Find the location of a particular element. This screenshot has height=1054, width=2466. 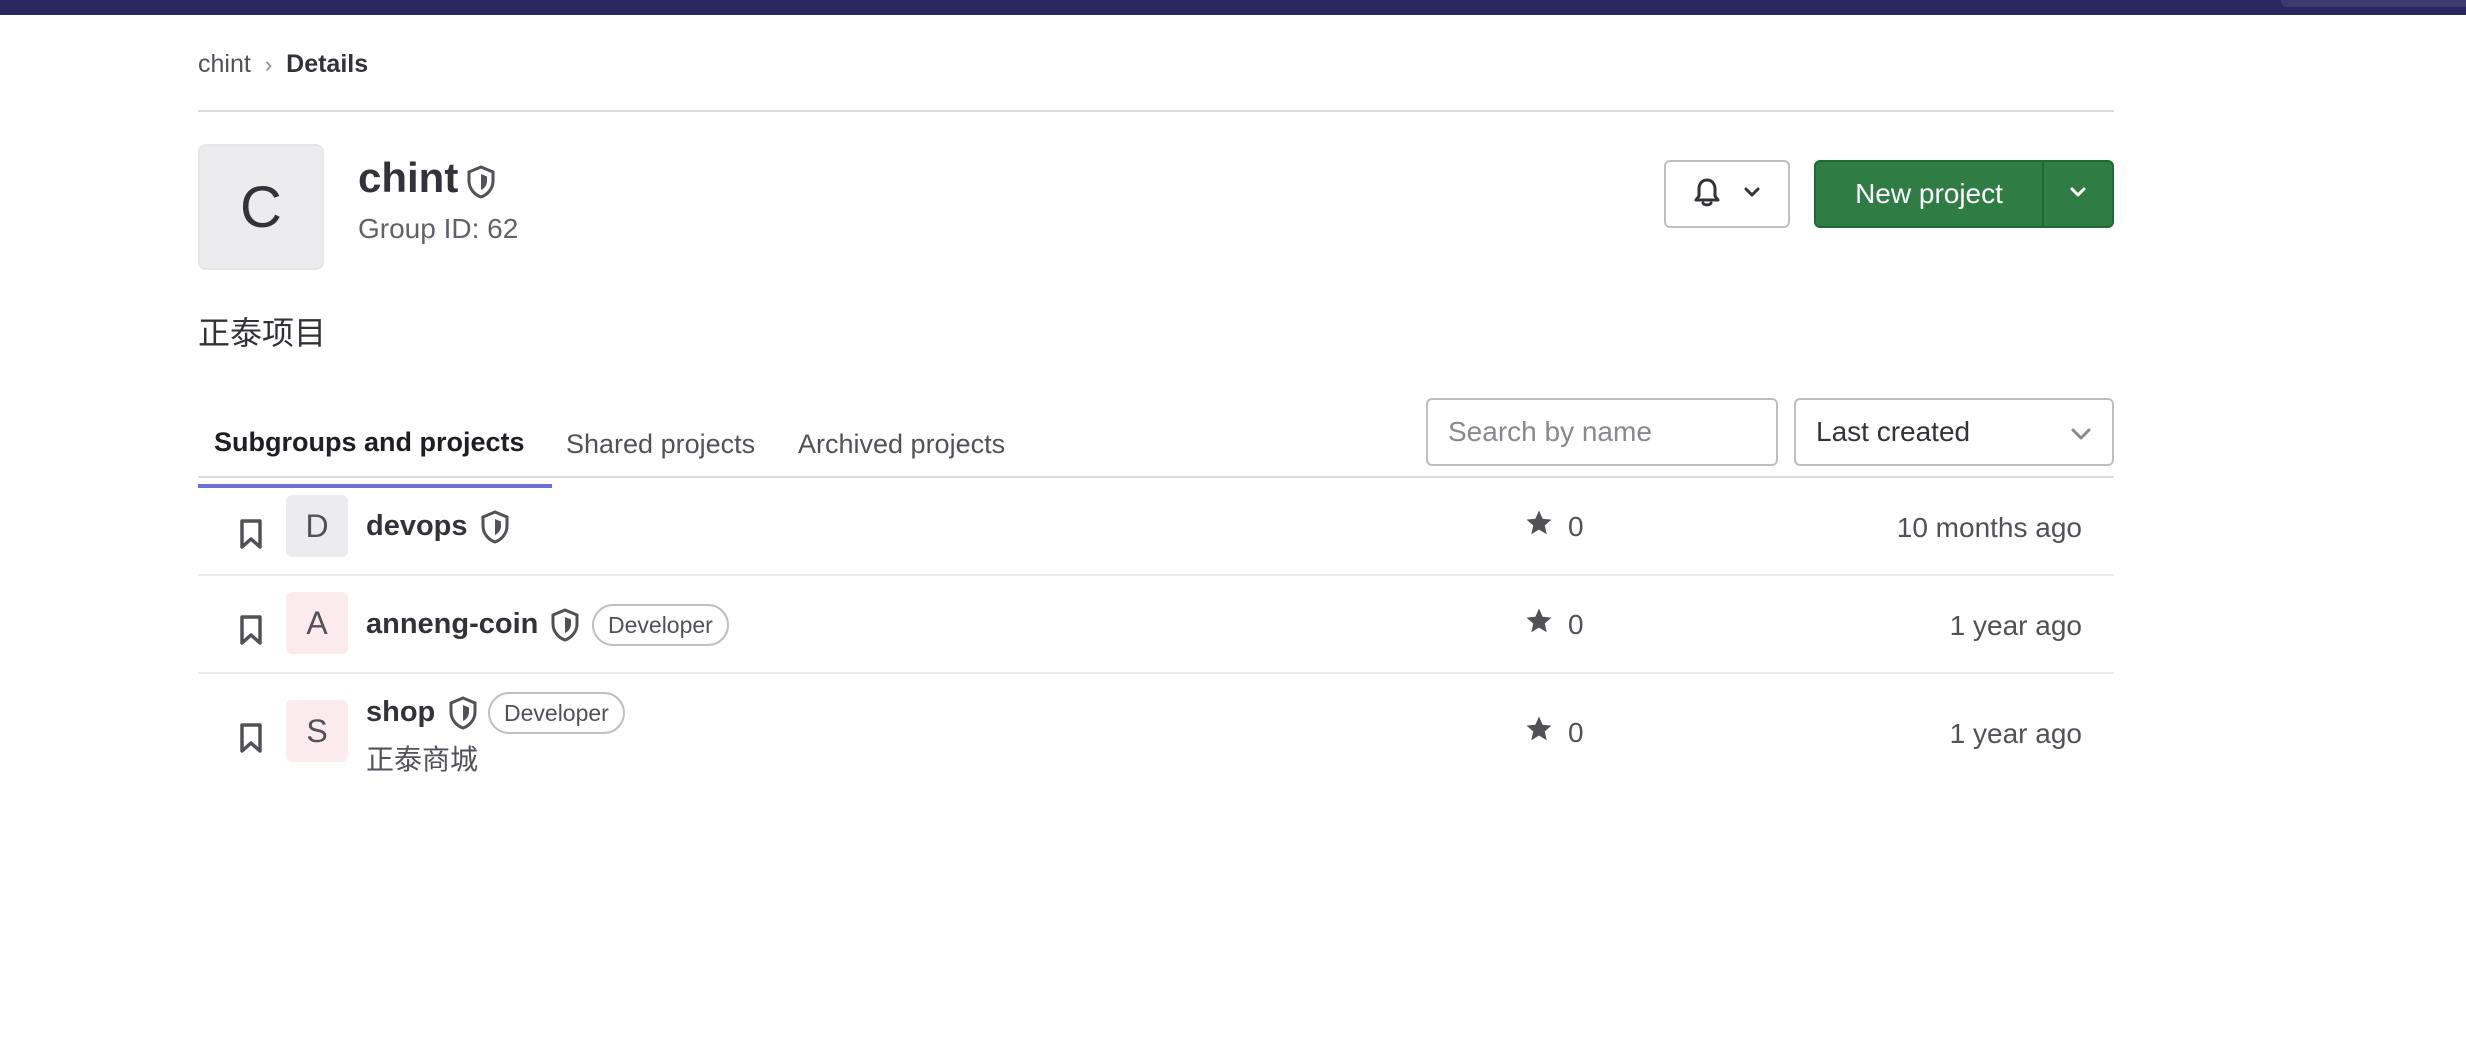

notification-settings-button is located at coordinates (1727, 194).